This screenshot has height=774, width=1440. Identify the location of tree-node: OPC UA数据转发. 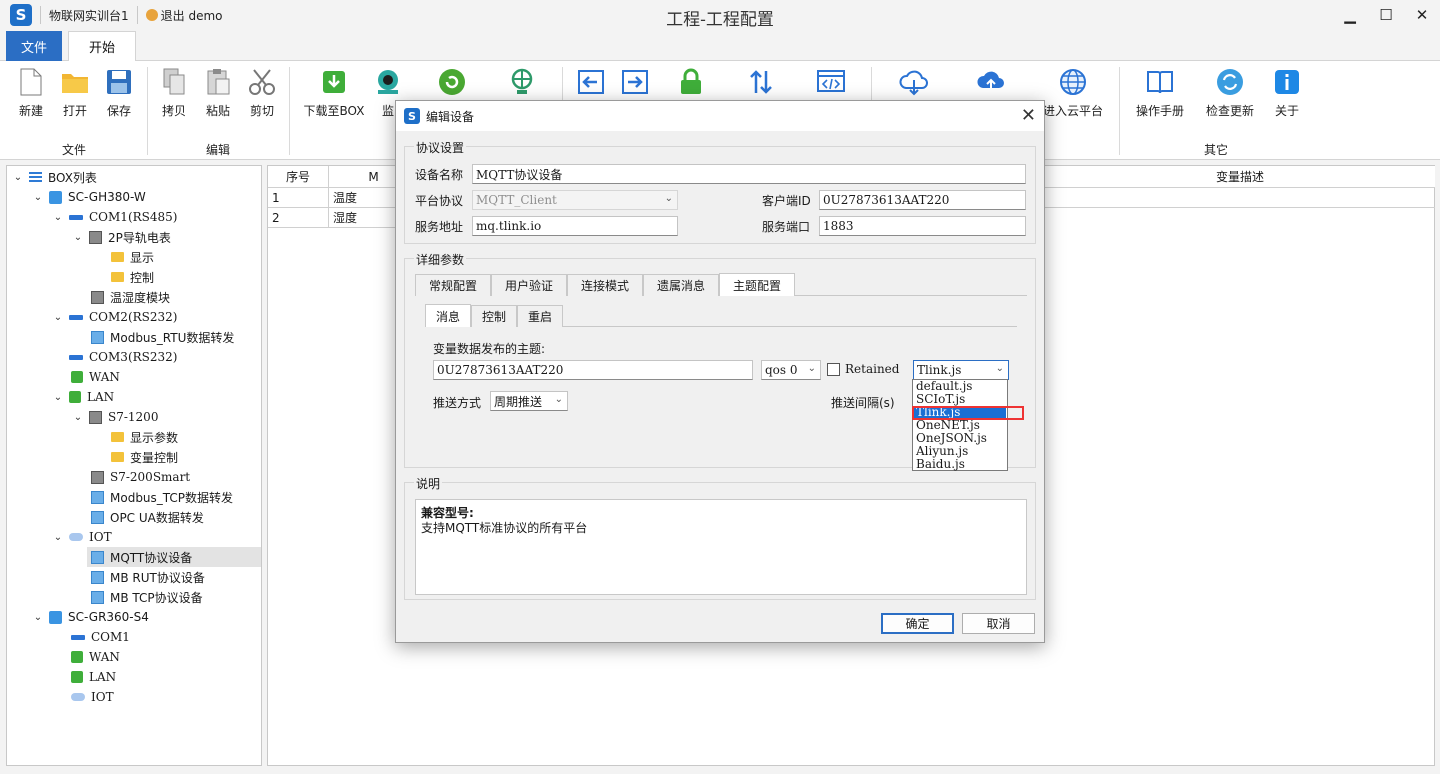
(147, 517).